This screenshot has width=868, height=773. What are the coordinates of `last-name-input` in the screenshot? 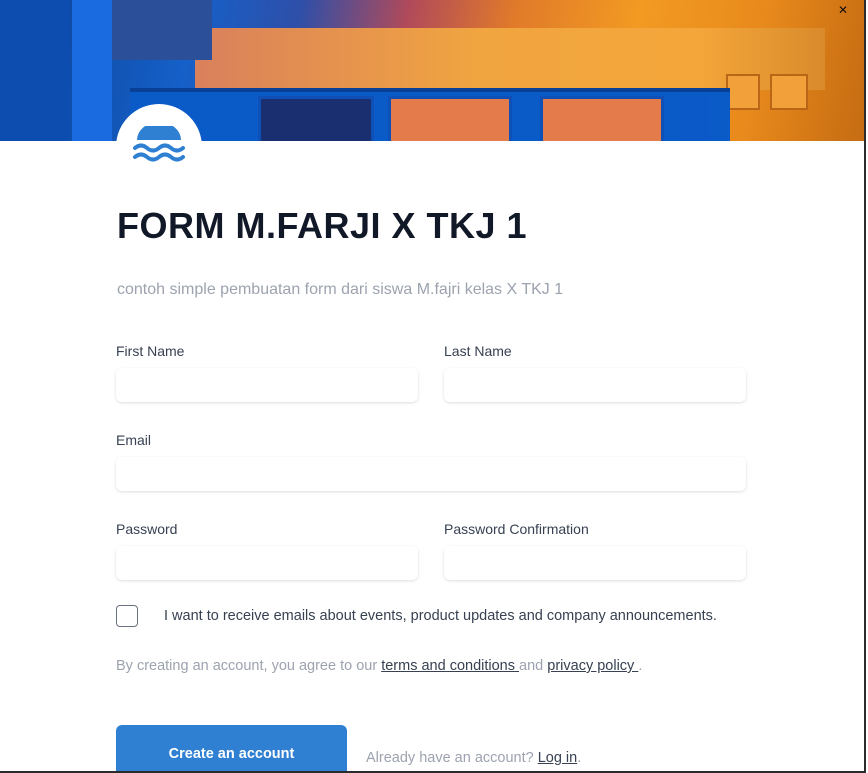 It's located at (595, 385).